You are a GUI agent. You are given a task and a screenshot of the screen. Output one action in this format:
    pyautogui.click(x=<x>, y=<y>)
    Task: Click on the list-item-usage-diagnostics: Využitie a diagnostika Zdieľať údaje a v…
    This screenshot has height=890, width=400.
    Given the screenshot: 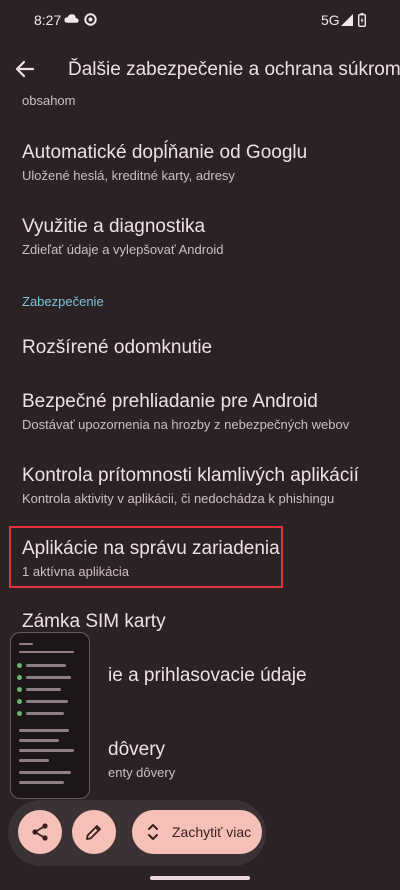 What is the action you would take?
    pyautogui.click(x=202, y=237)
    